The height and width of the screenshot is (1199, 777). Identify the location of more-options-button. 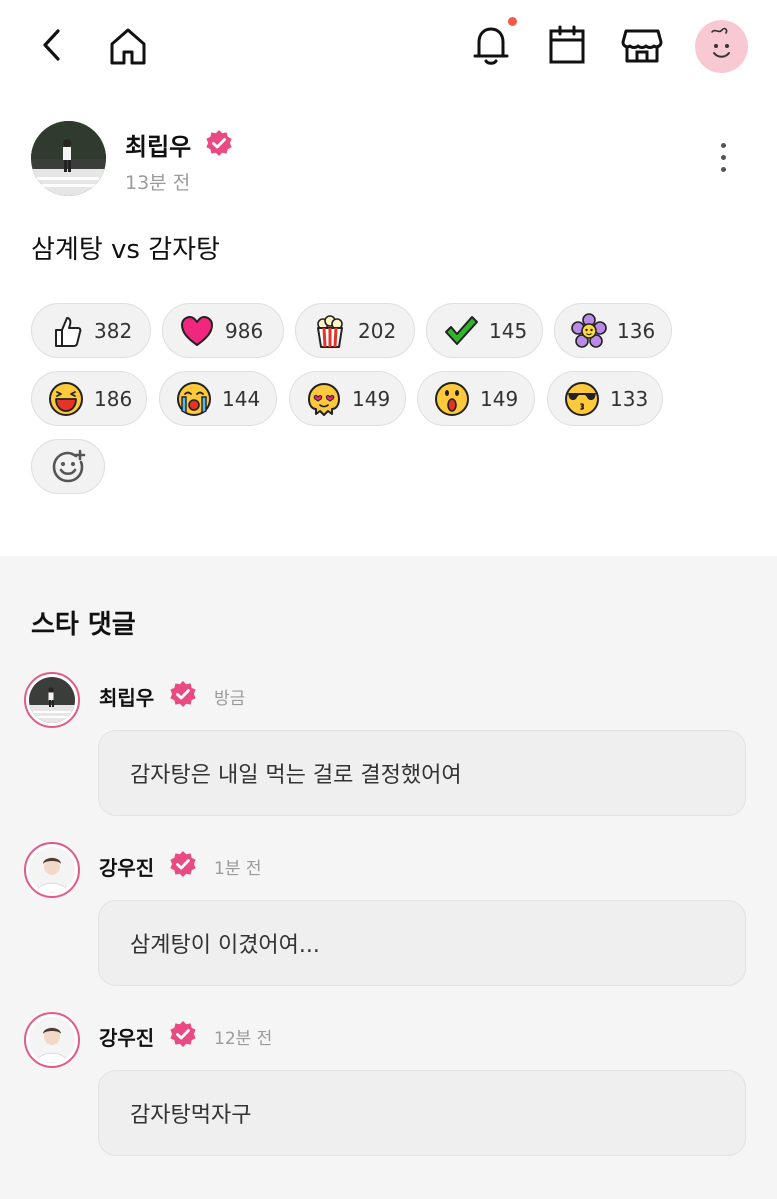
(723, 160).